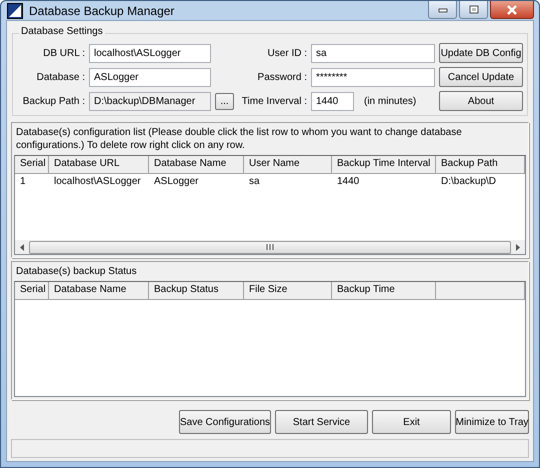 Image resolution: width=540 pixels, height=468 pixels. I want to click on group-title: Database Settings, so click(62, 31).